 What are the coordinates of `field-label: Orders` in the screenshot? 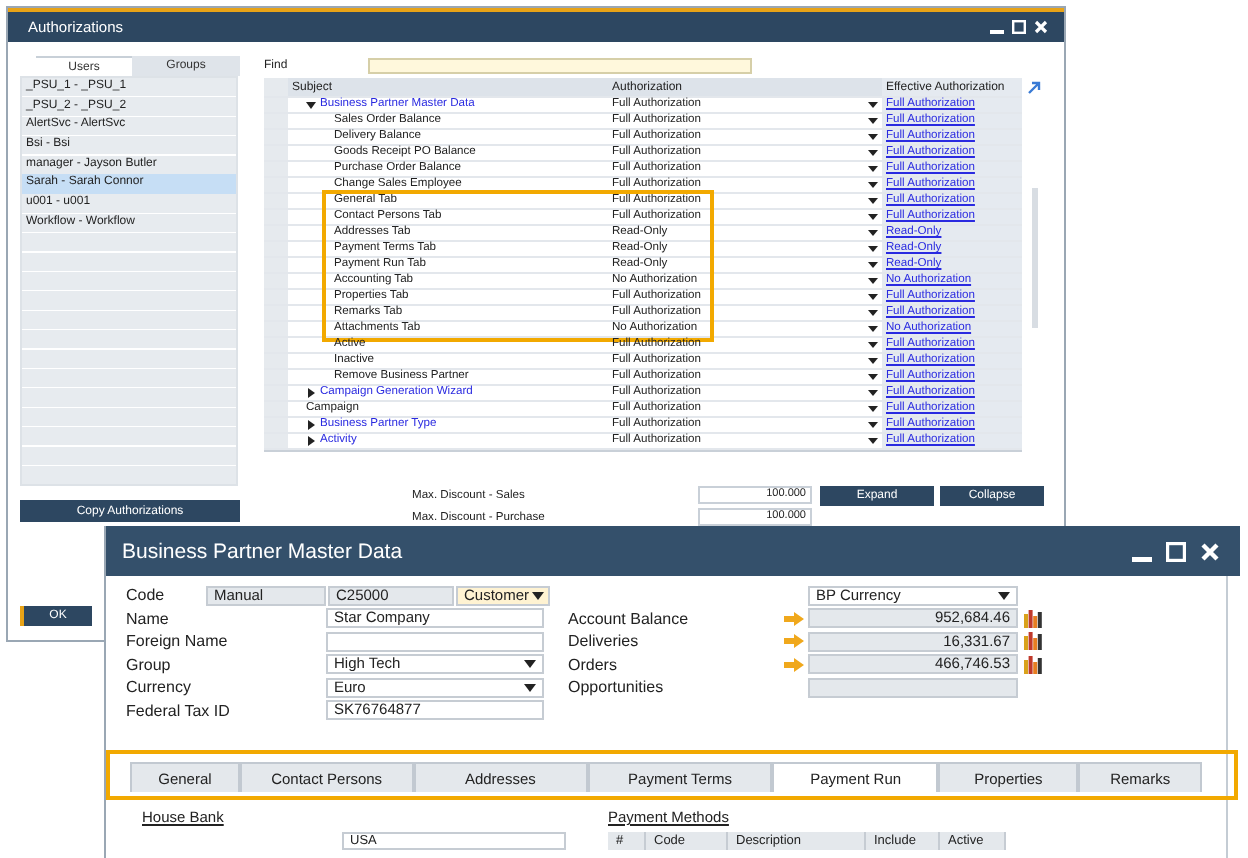 It's located at (592, 664).